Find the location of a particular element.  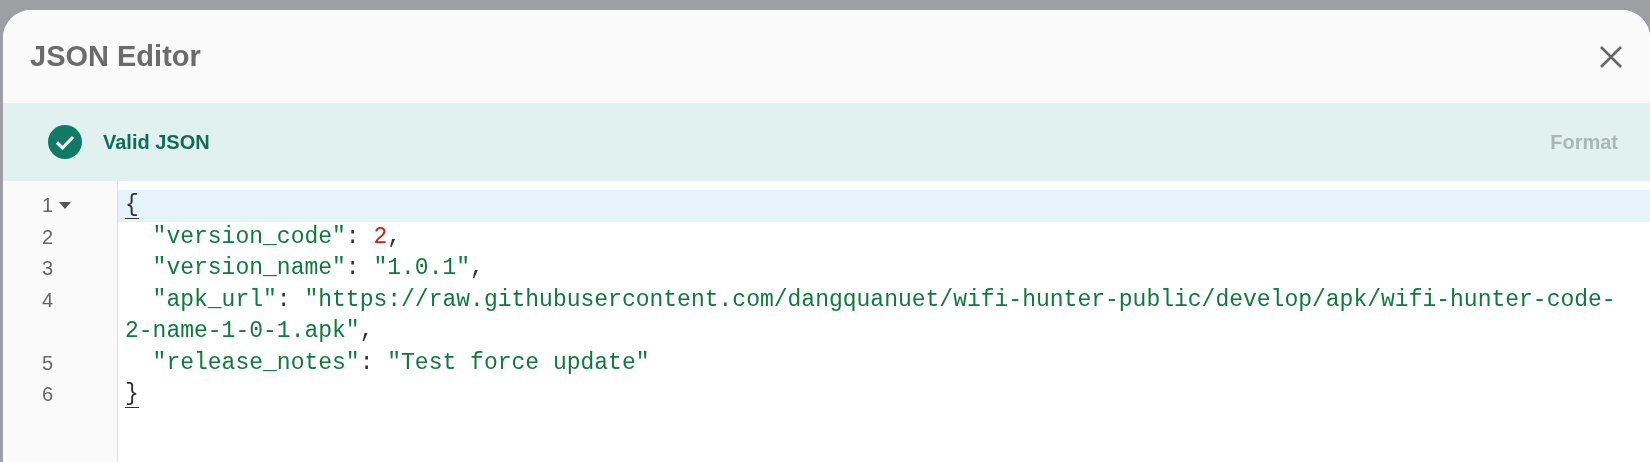

fold-caret-icon is located at coordinates (65, 206).